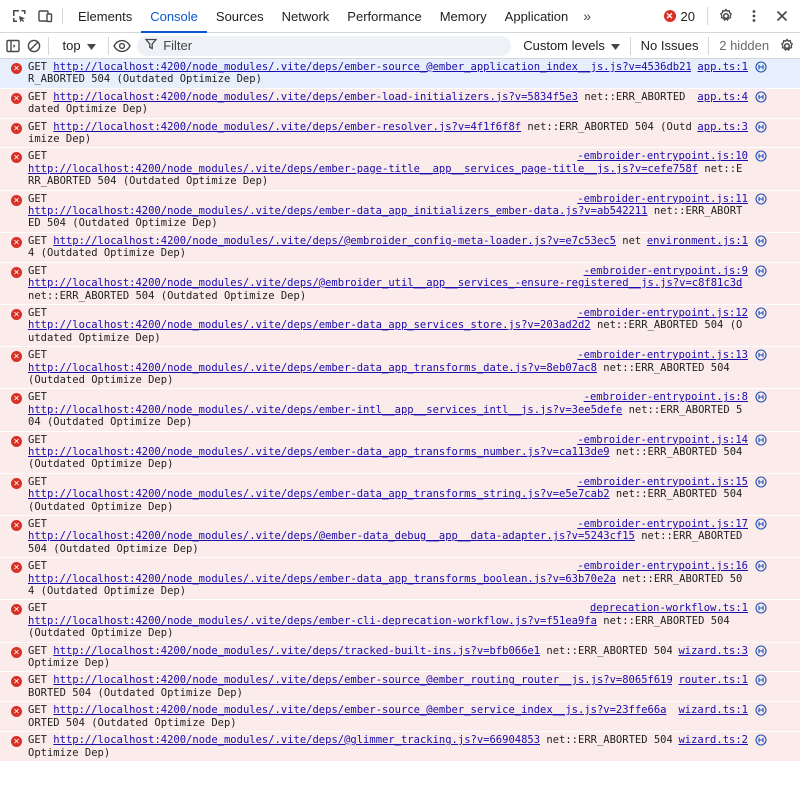  Describe the element at coordinates (19, 16) in the screenshot. I see `inspect-element-icon` at that location.